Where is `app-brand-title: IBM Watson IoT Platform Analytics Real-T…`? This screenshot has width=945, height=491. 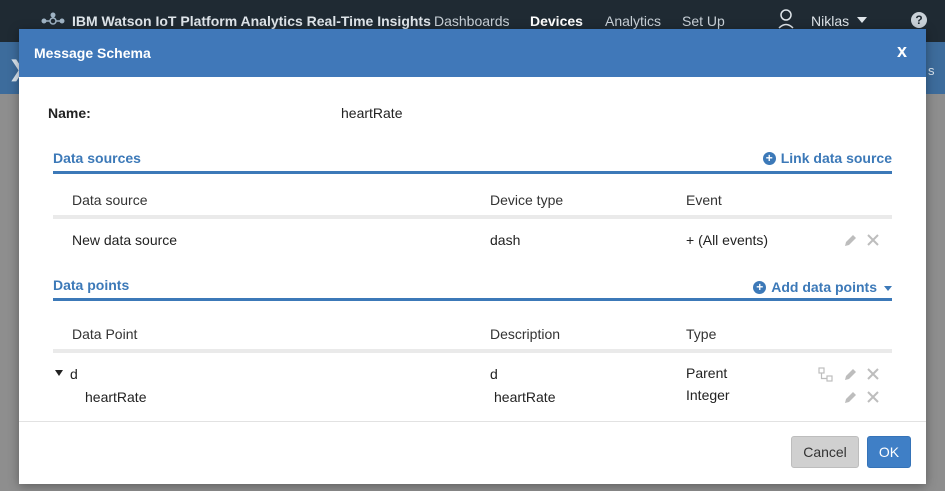 app-brand-title: IBM Watson IoT Platform Analytics Real-T… is located at coordinates (251, 21).